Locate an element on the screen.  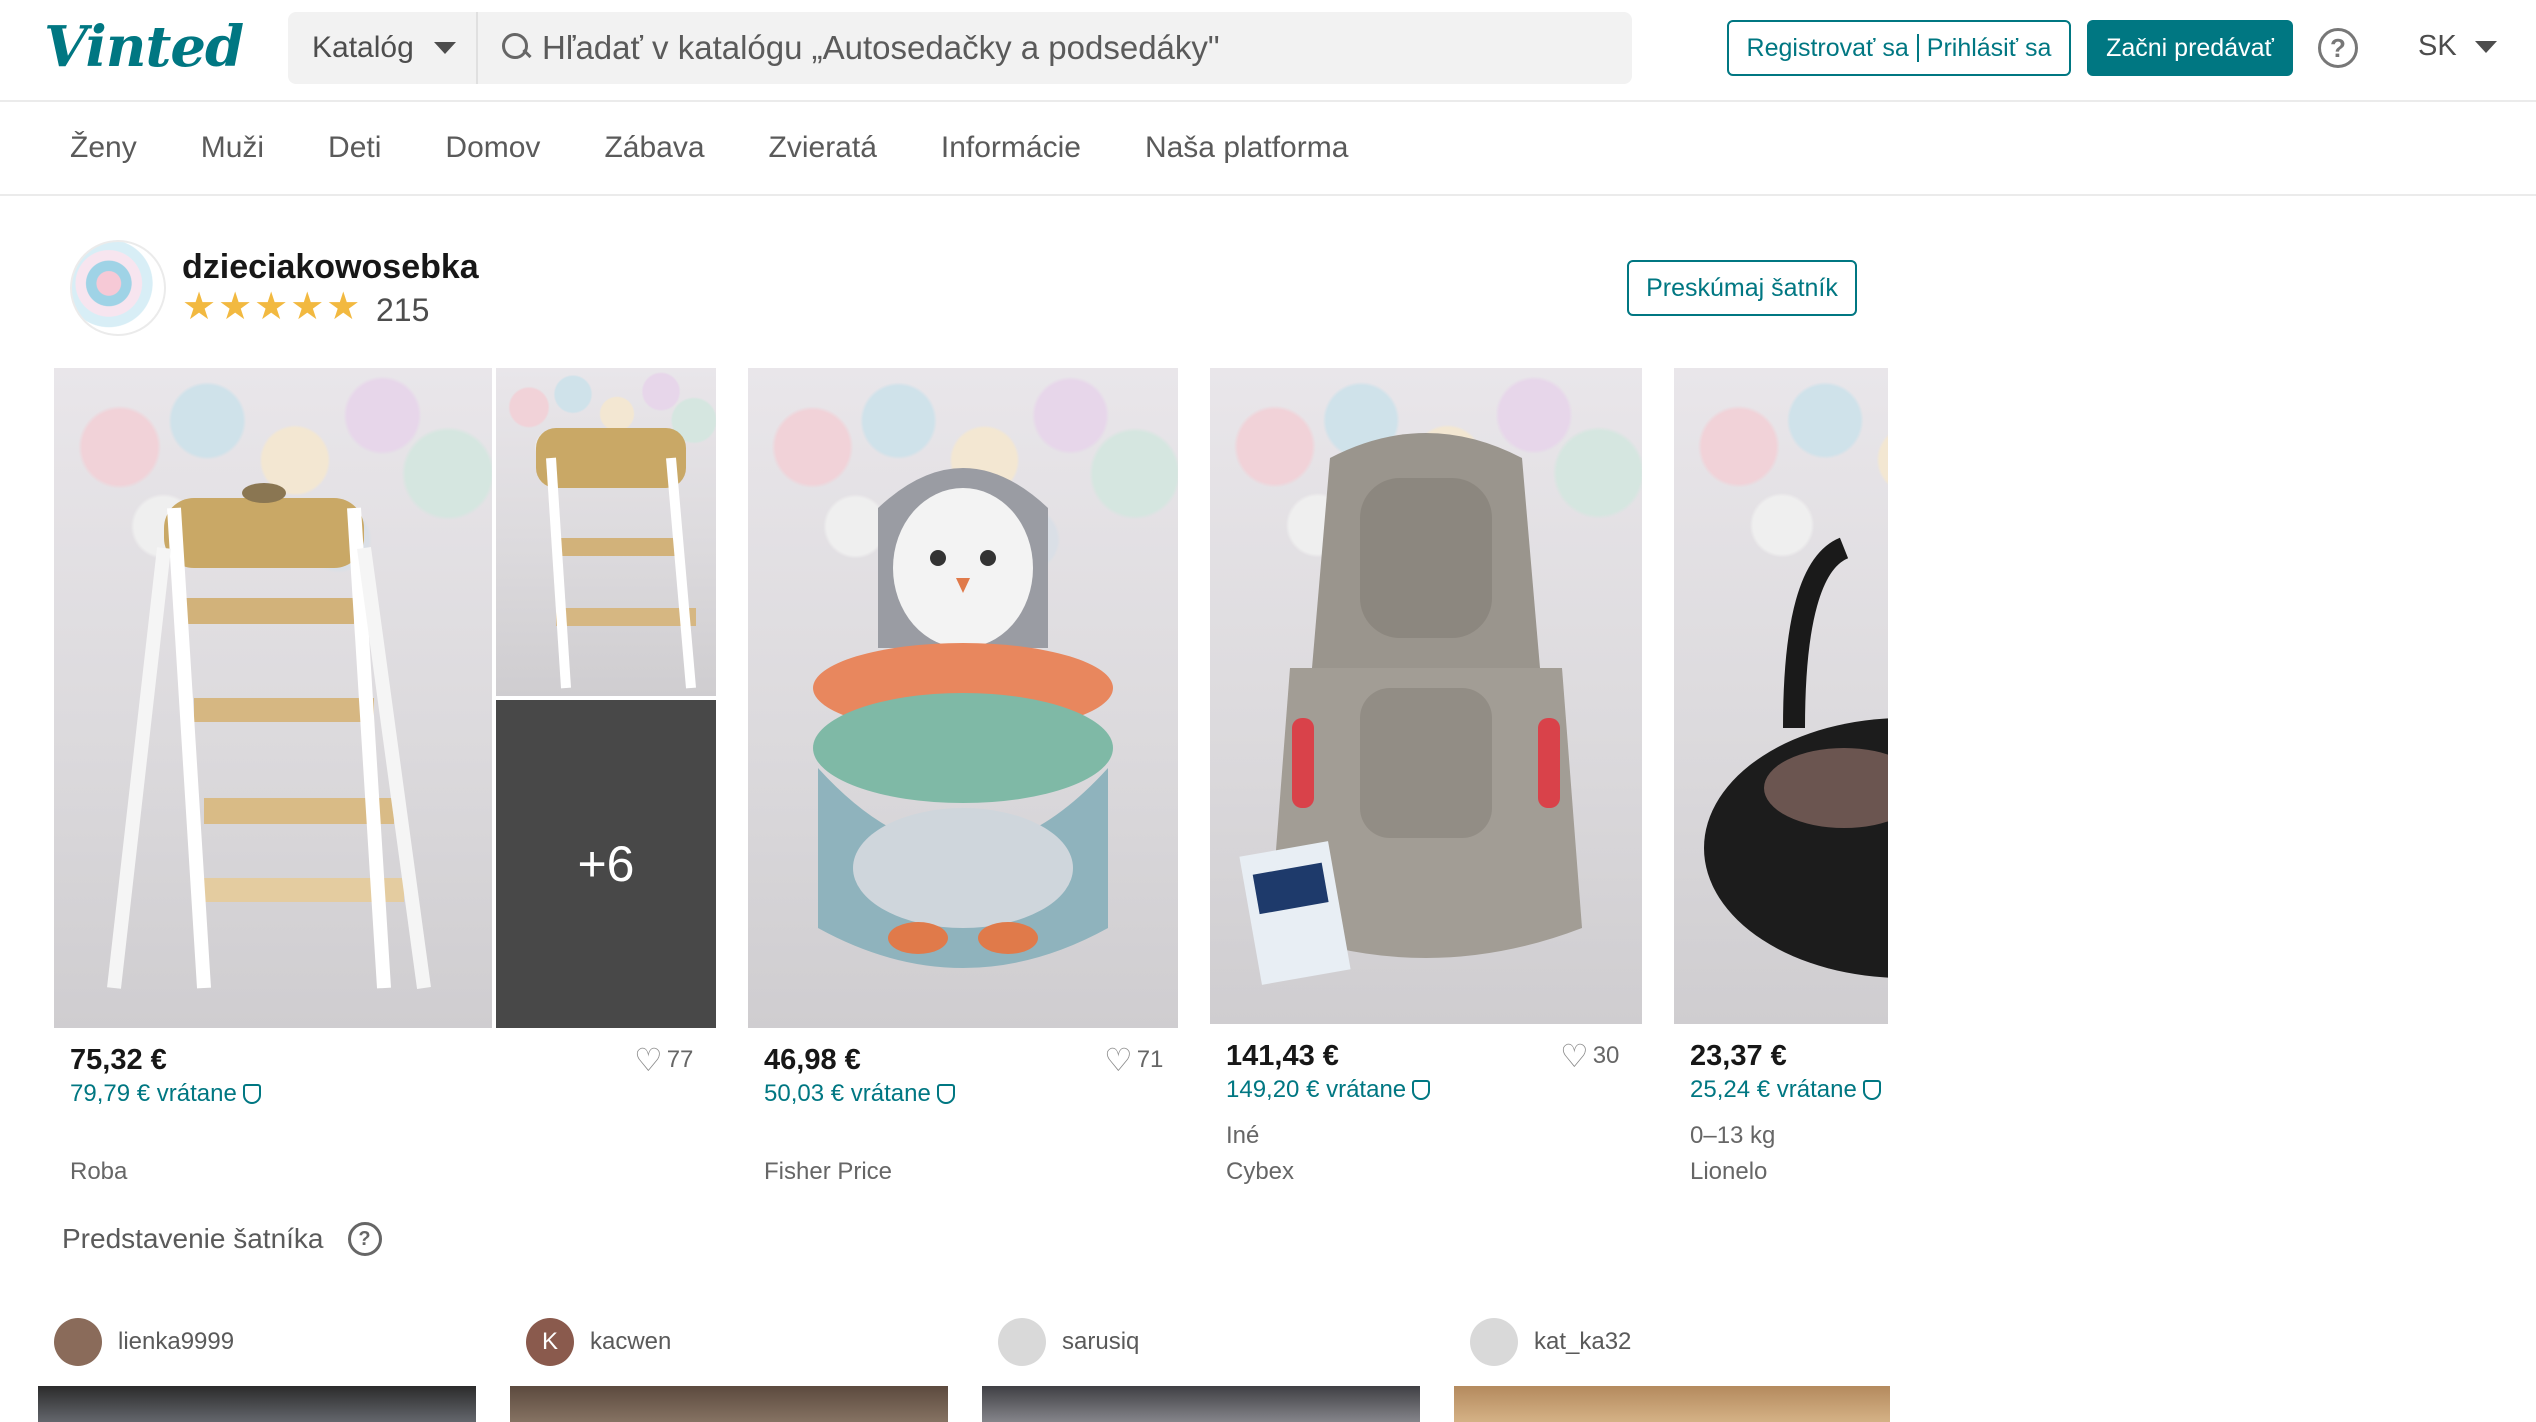
nav-item-informacie: Informácie is located at coordinates (1011, 148).